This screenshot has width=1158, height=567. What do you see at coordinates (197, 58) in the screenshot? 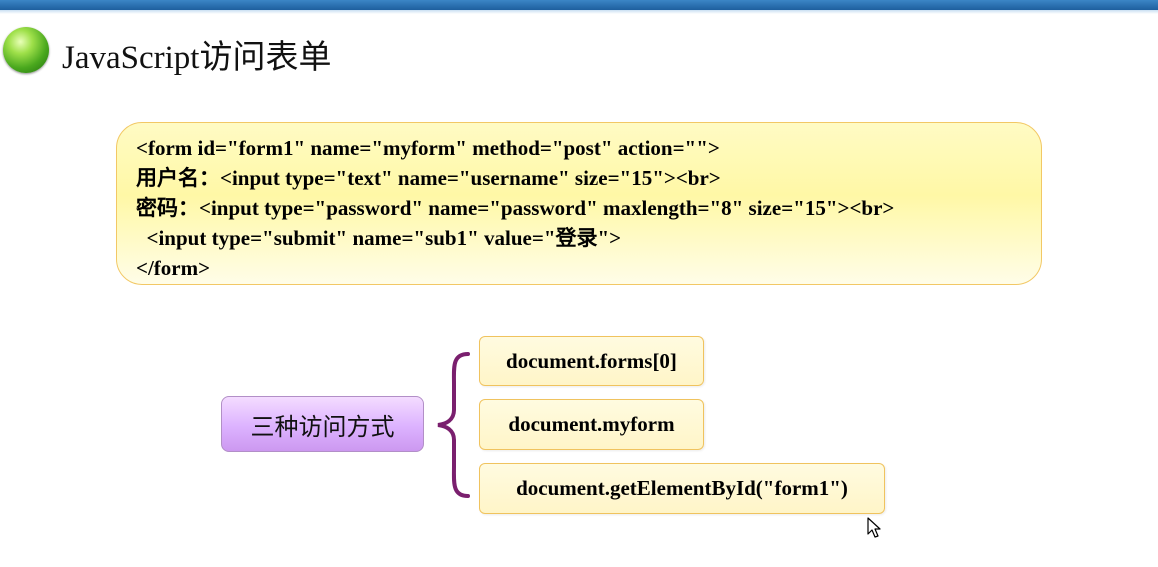
I see `slide-title: JavaScript访问表单` at bounding box center [197, 58].